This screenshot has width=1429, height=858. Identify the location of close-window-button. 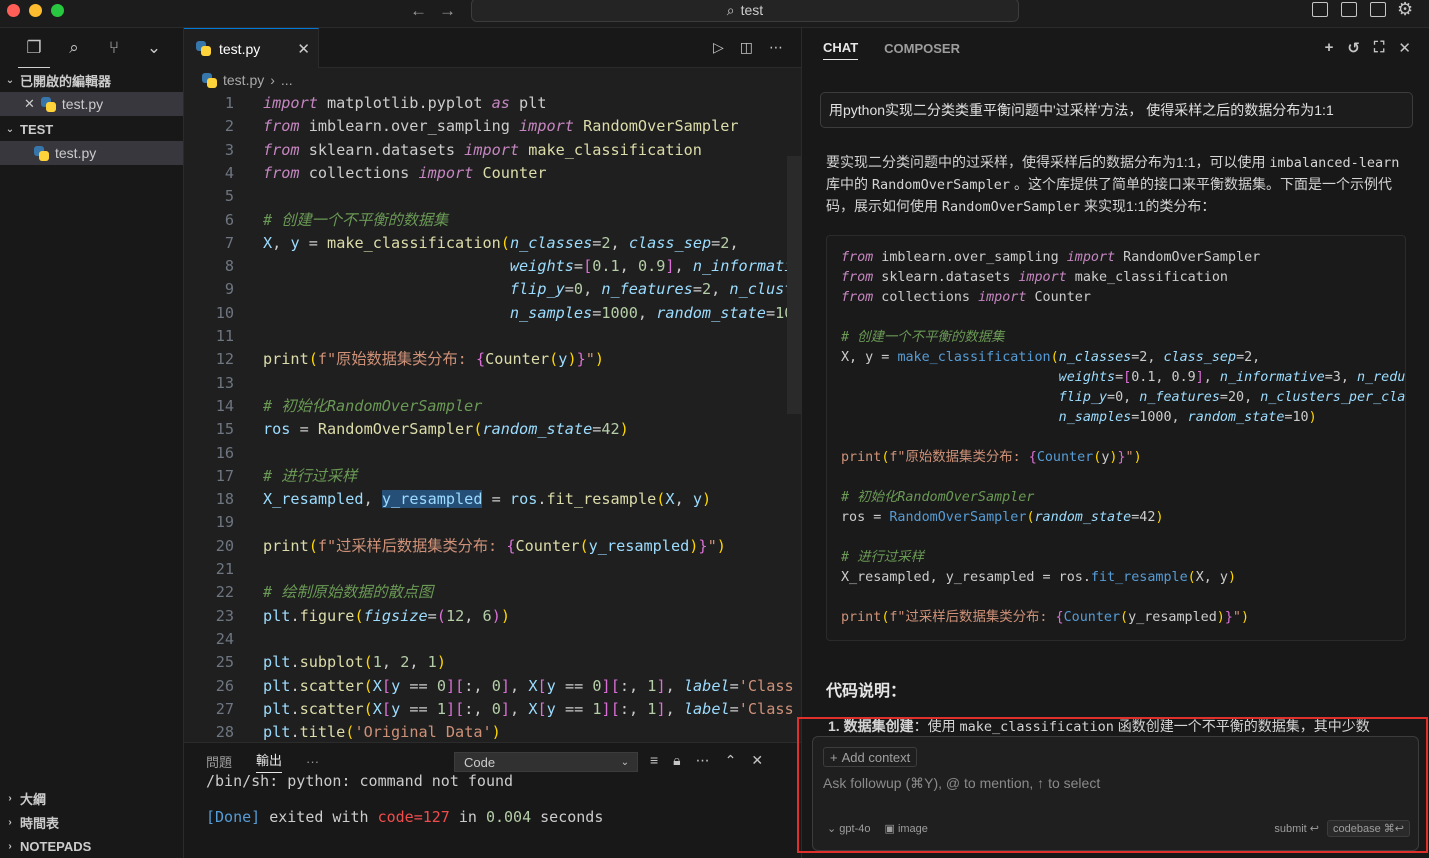
(13, 10).